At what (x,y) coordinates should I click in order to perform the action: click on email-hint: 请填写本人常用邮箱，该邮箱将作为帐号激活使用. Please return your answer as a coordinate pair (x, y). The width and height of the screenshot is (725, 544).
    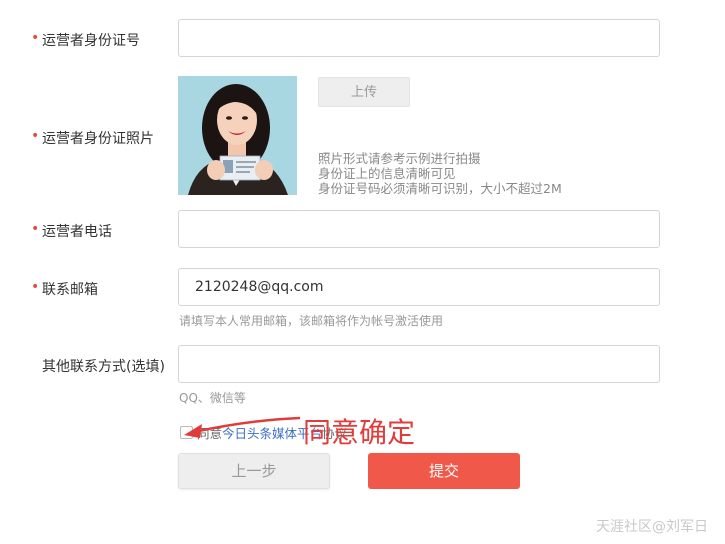
    Looking at the image, I should click on (311, 321).